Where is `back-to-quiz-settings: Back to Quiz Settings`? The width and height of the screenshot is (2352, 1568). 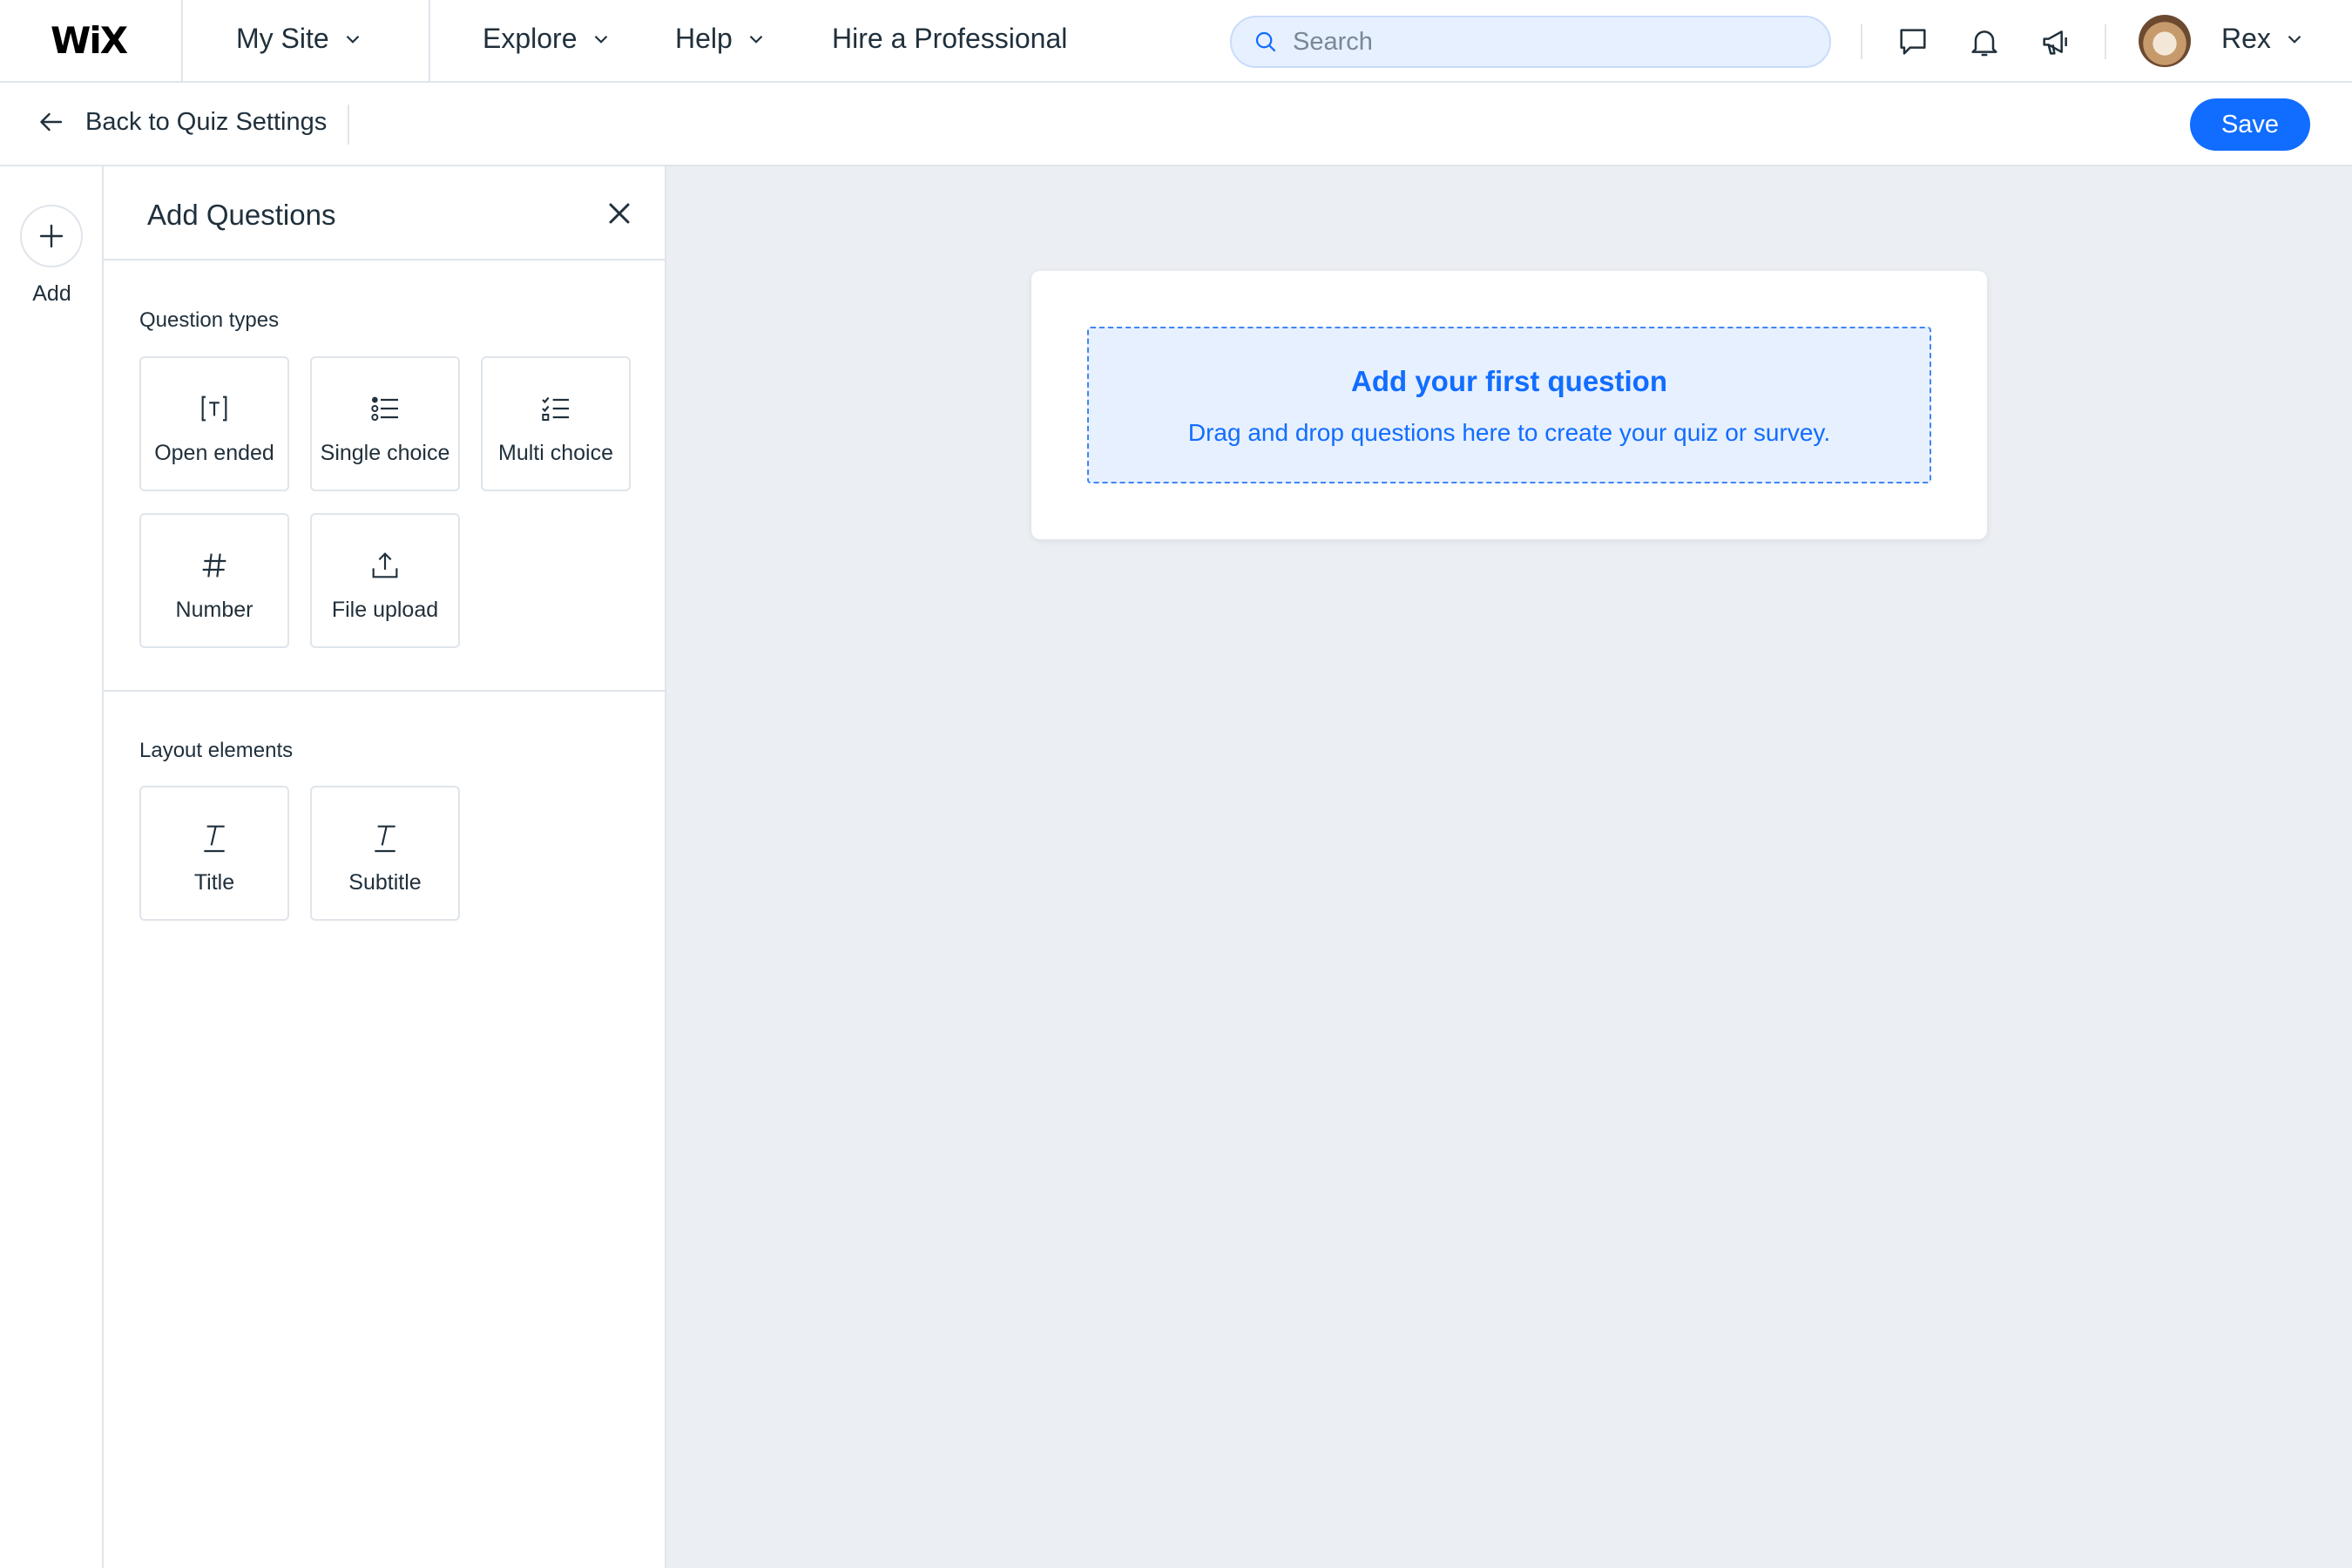
back-to-quiz-settings: Back to Quiz Settings is located at coordinates (181, 122).